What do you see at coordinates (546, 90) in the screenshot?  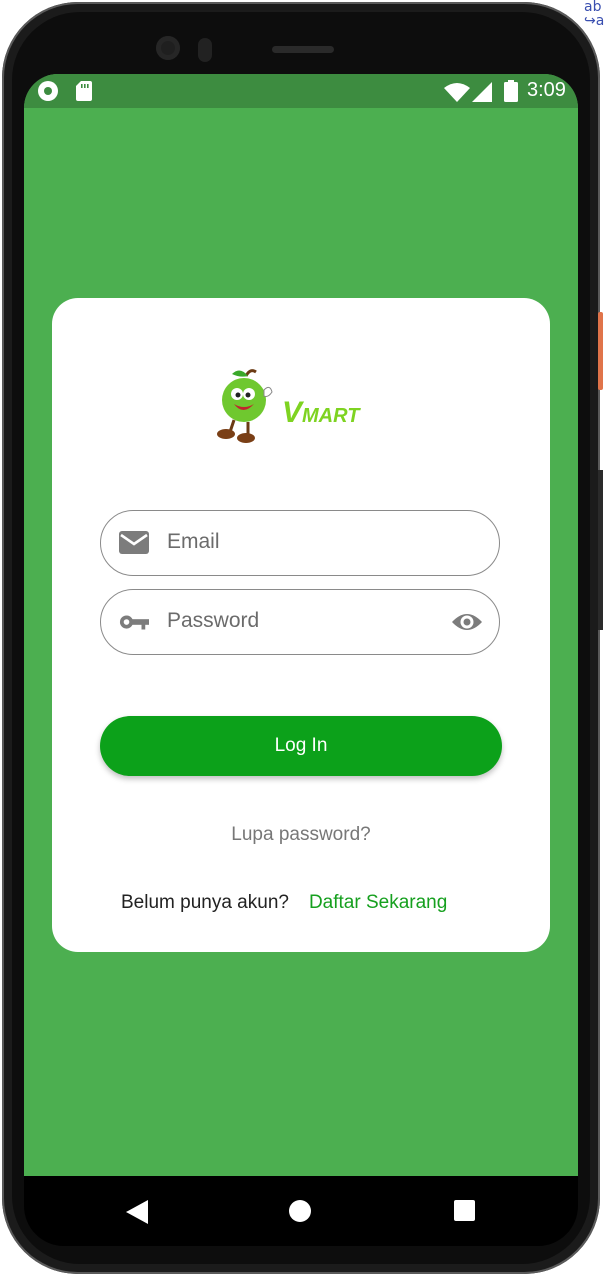 I see `status-time: 3:09` at bounding box center [546, 90].